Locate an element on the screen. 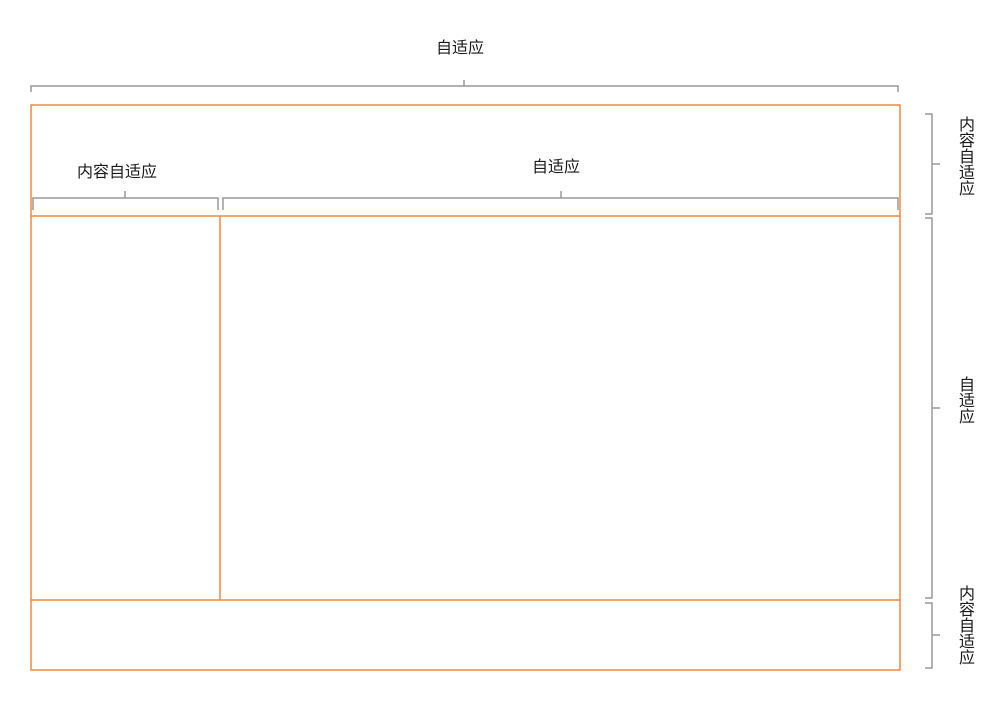 The image size is (997, 725). top-width-label: 自适应 is located at coordinates (460, 47).